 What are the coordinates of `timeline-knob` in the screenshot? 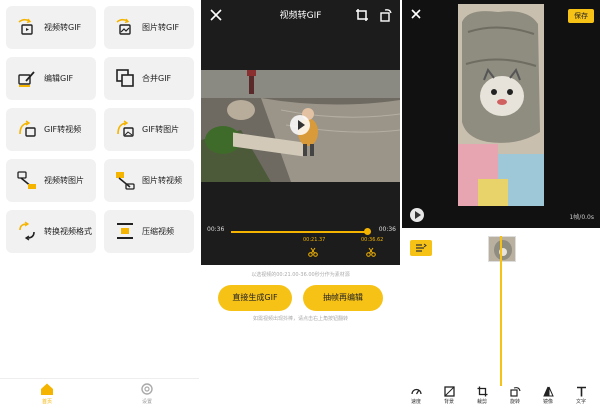 It's located at (368, 231).